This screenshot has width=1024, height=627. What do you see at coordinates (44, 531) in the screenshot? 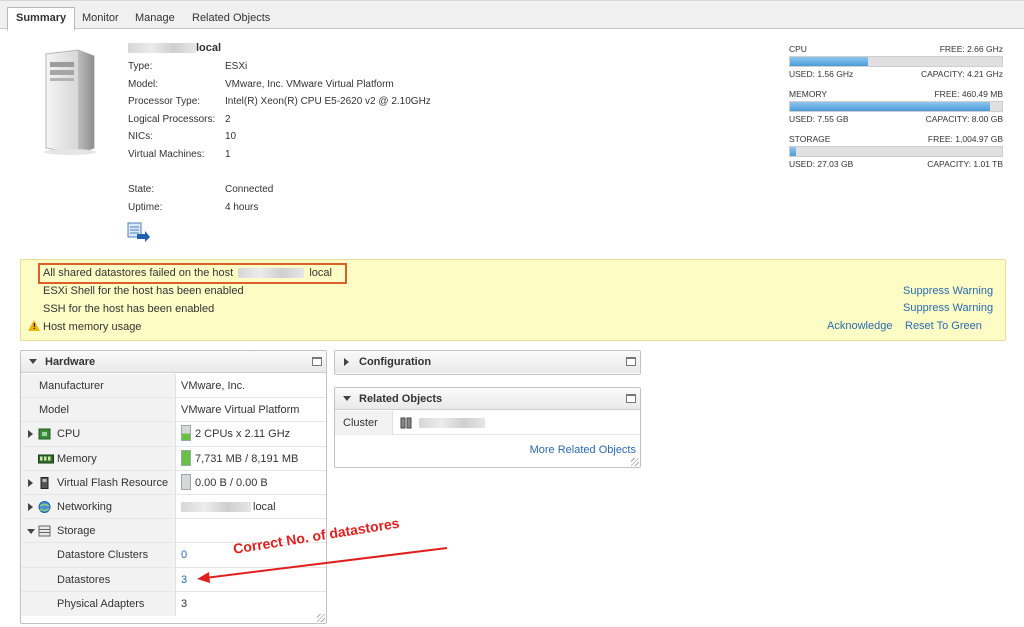
I see `storage-icon` at bounding box center [44, 531].